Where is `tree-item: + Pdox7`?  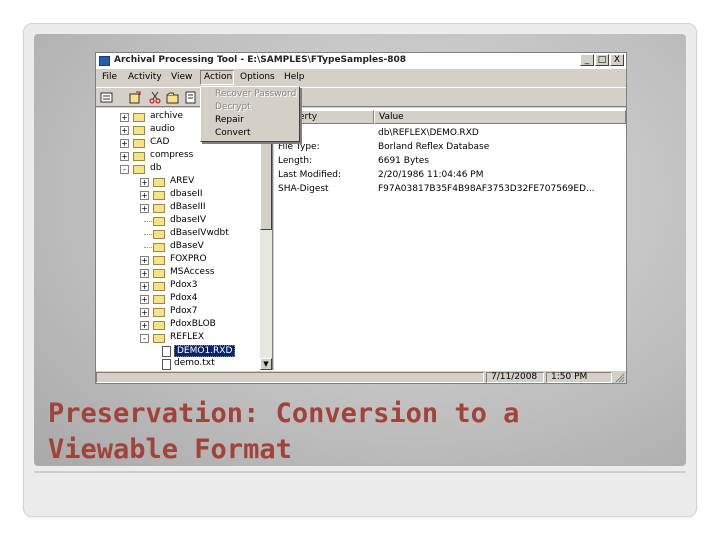
tree-item: + Pdox7 is located at coordinates (178, 312).